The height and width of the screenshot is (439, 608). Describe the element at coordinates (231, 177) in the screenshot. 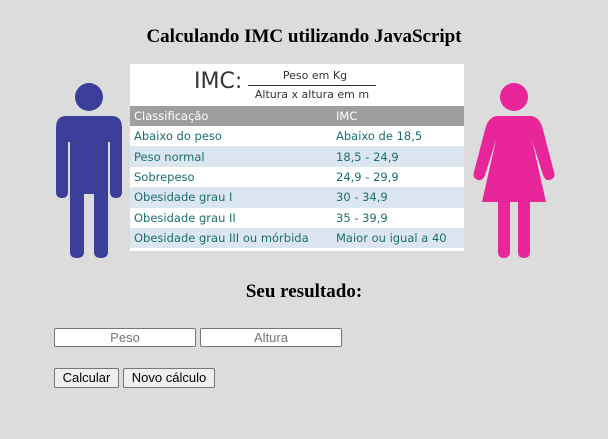

I see `row-classification: Sobrepeso` at that location.